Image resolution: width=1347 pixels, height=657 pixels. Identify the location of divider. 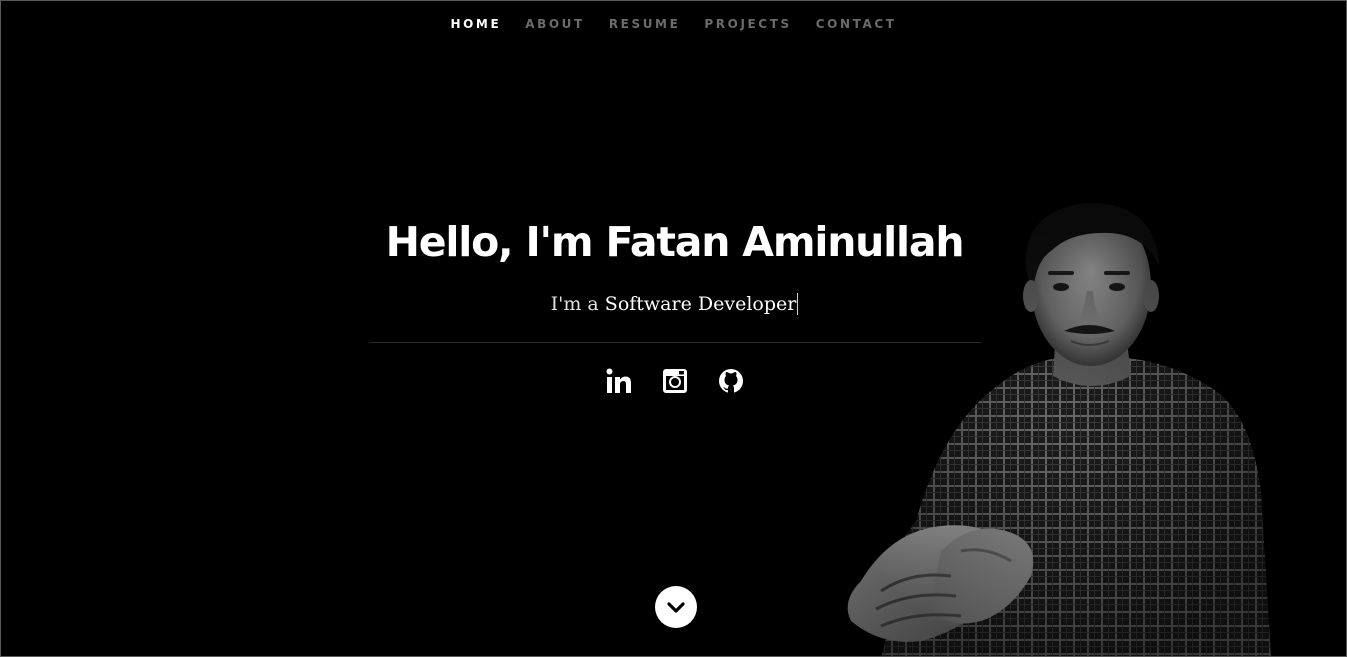
(675, 342).